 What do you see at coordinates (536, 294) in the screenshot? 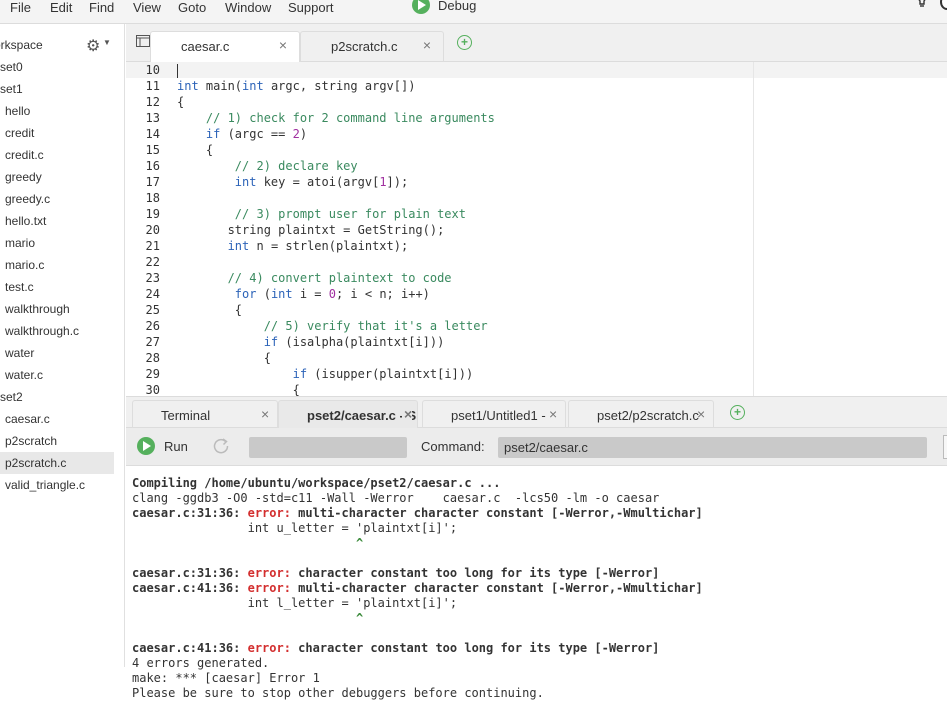
I see `code-line: 24 for (int i = 0; i < n; i++)` at bounding box center [536, 294].